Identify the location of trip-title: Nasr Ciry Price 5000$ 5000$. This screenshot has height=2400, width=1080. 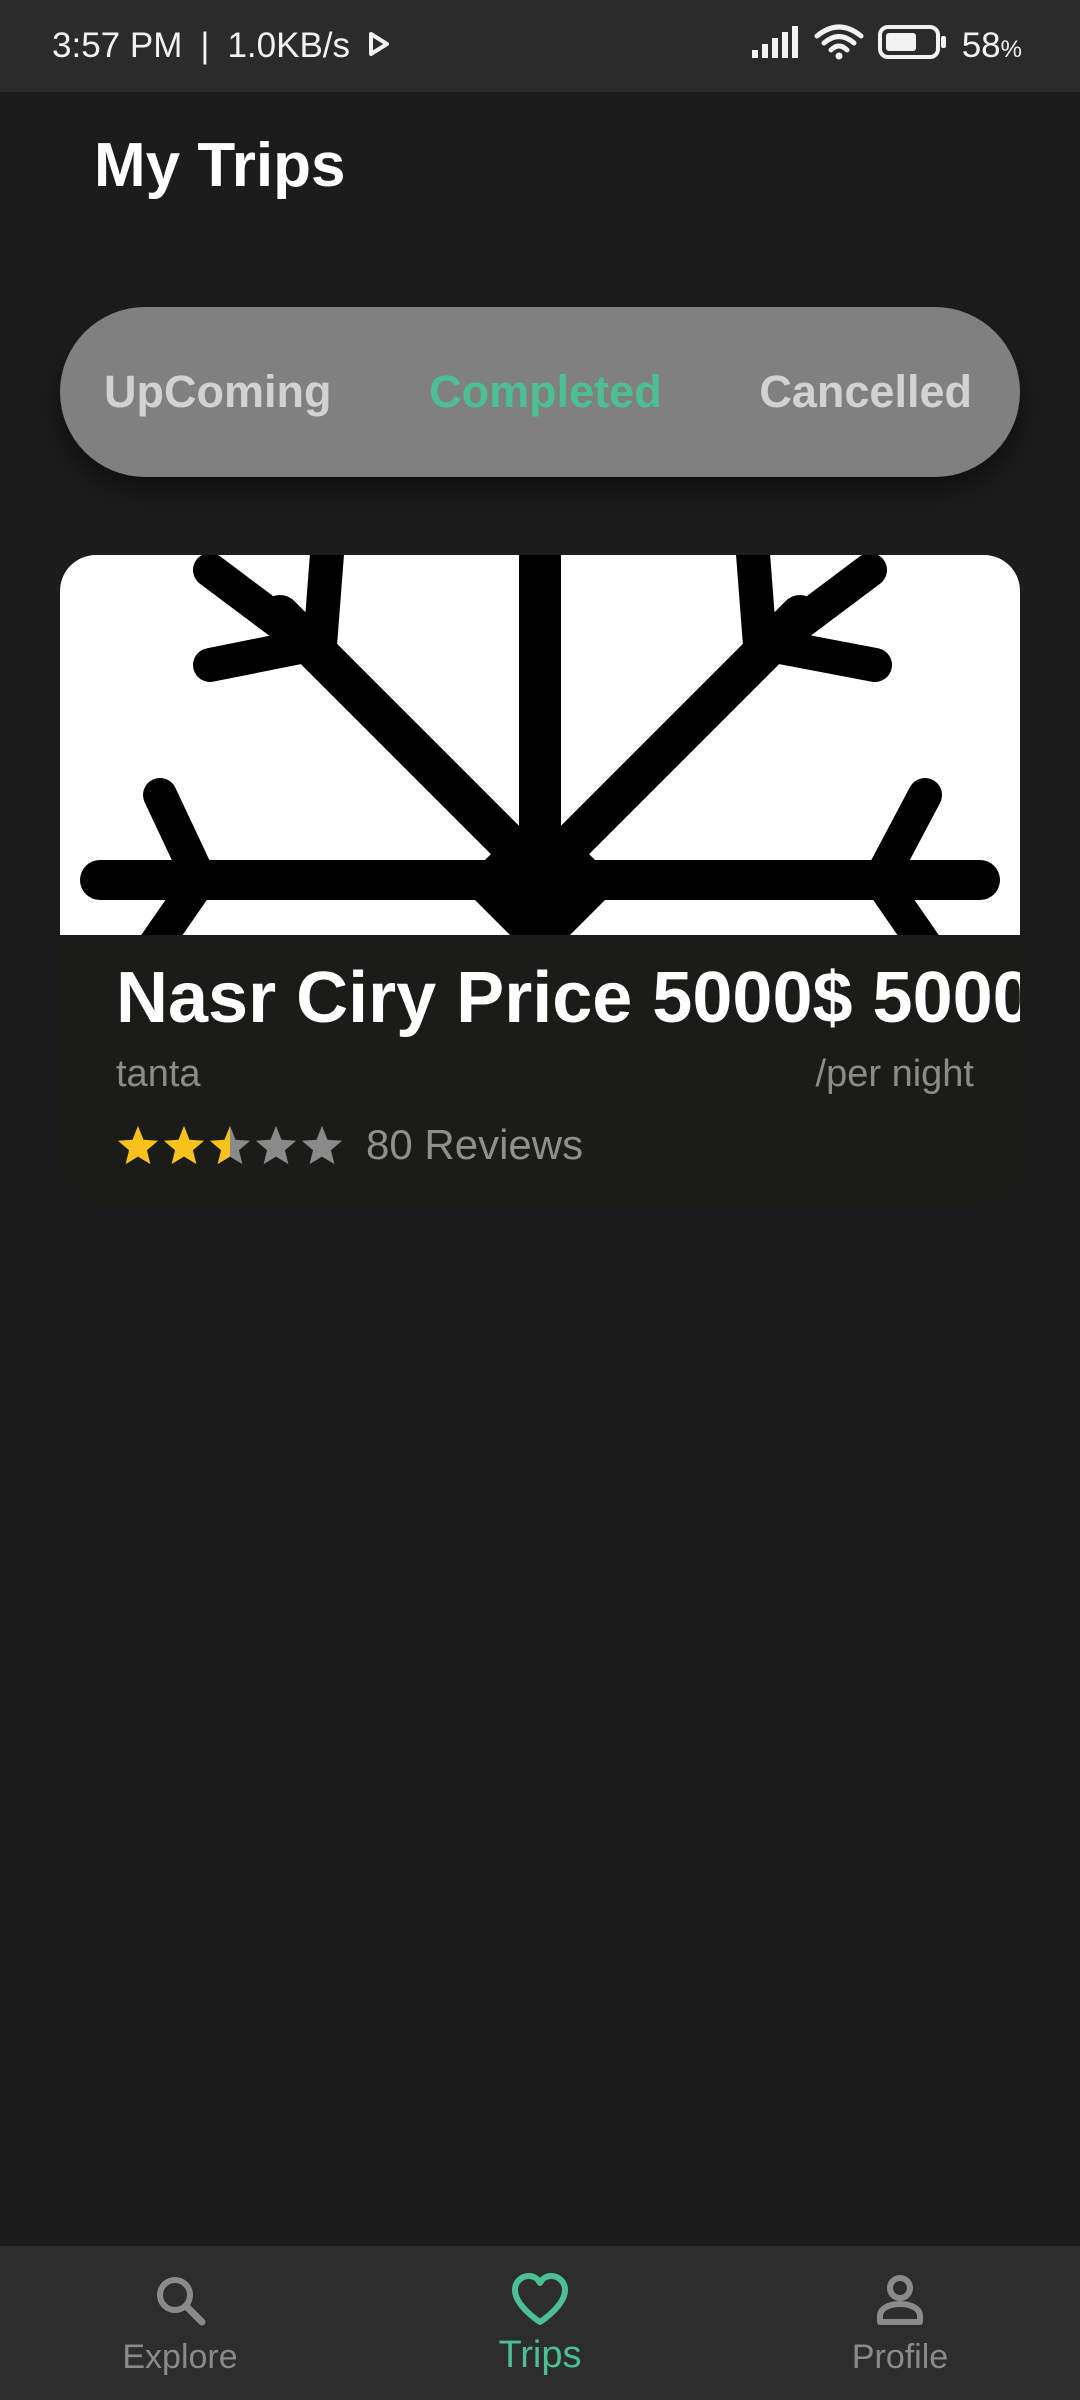
(568, 998).